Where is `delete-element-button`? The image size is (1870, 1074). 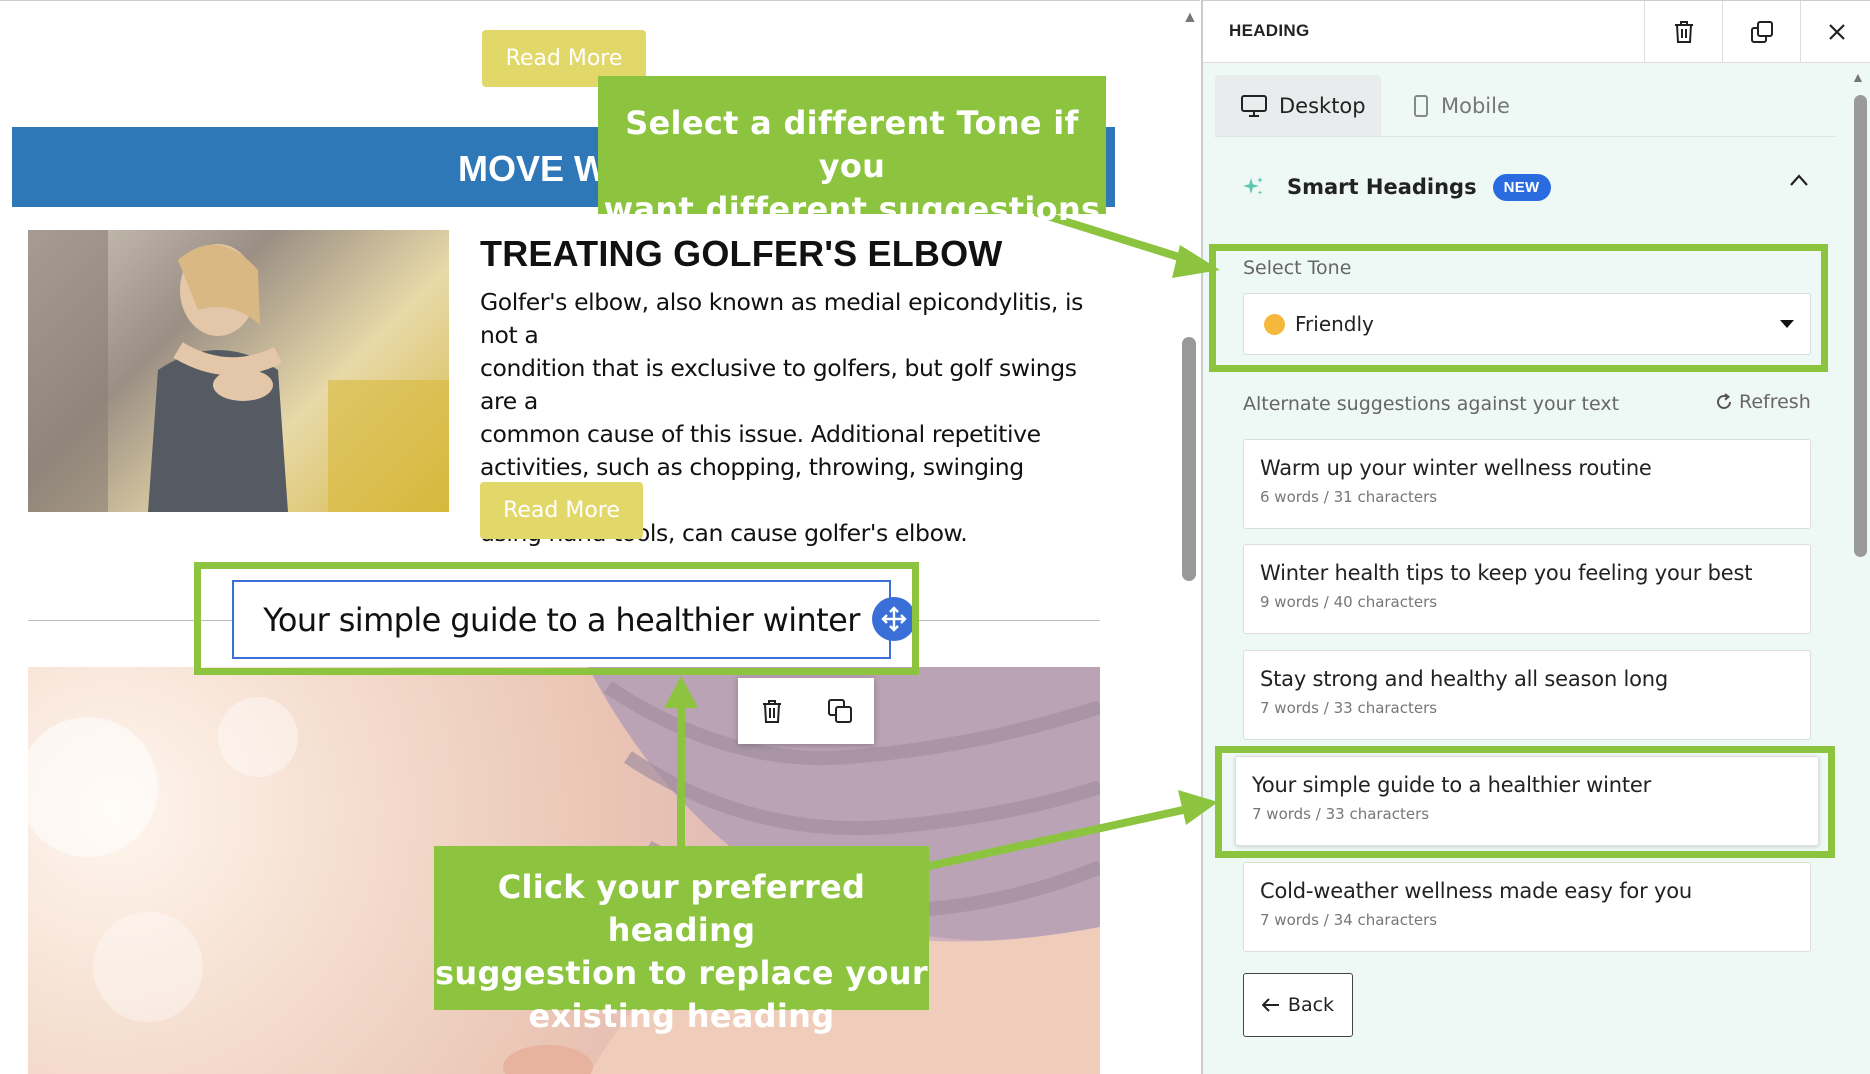
delete-element-button is located at coordinates (772, 711).